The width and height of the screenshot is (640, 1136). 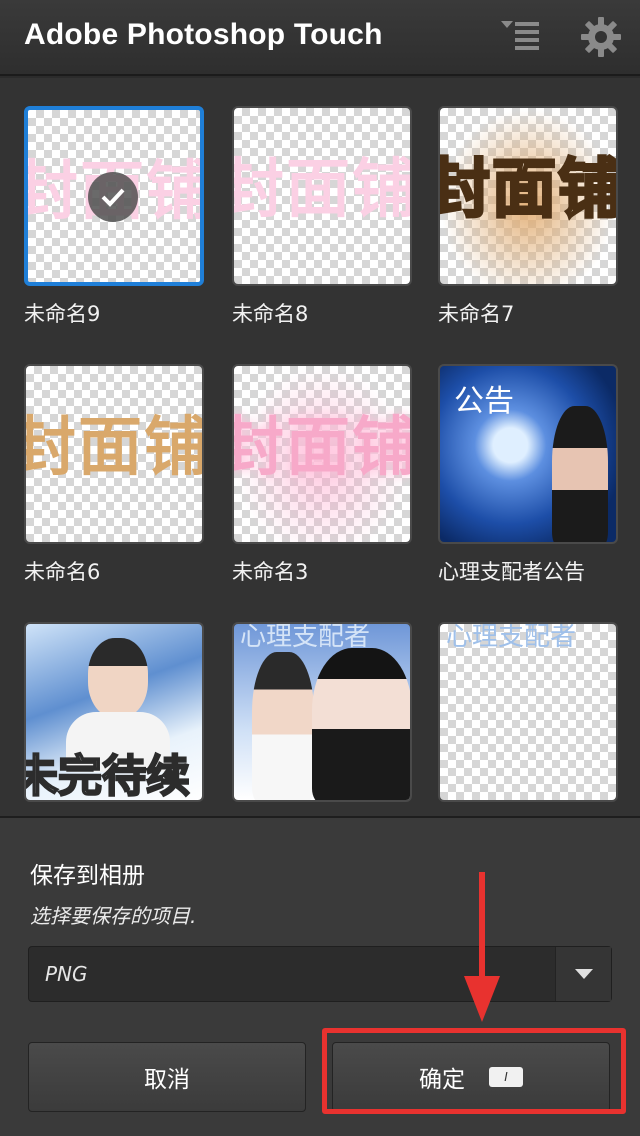 I want to click on thumbnail-text: 公告, so click(x=484, y=401).